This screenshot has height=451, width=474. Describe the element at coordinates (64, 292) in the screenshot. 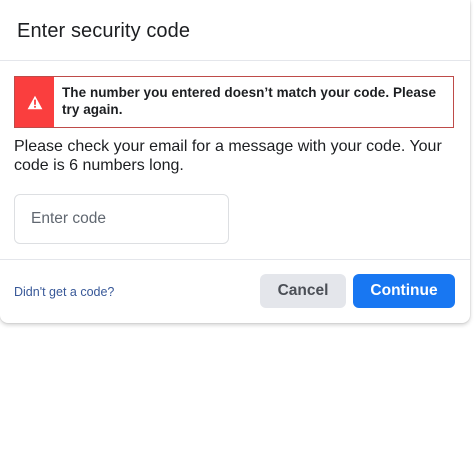

I see `resend-code-link: Didn't get a code?` at that location.